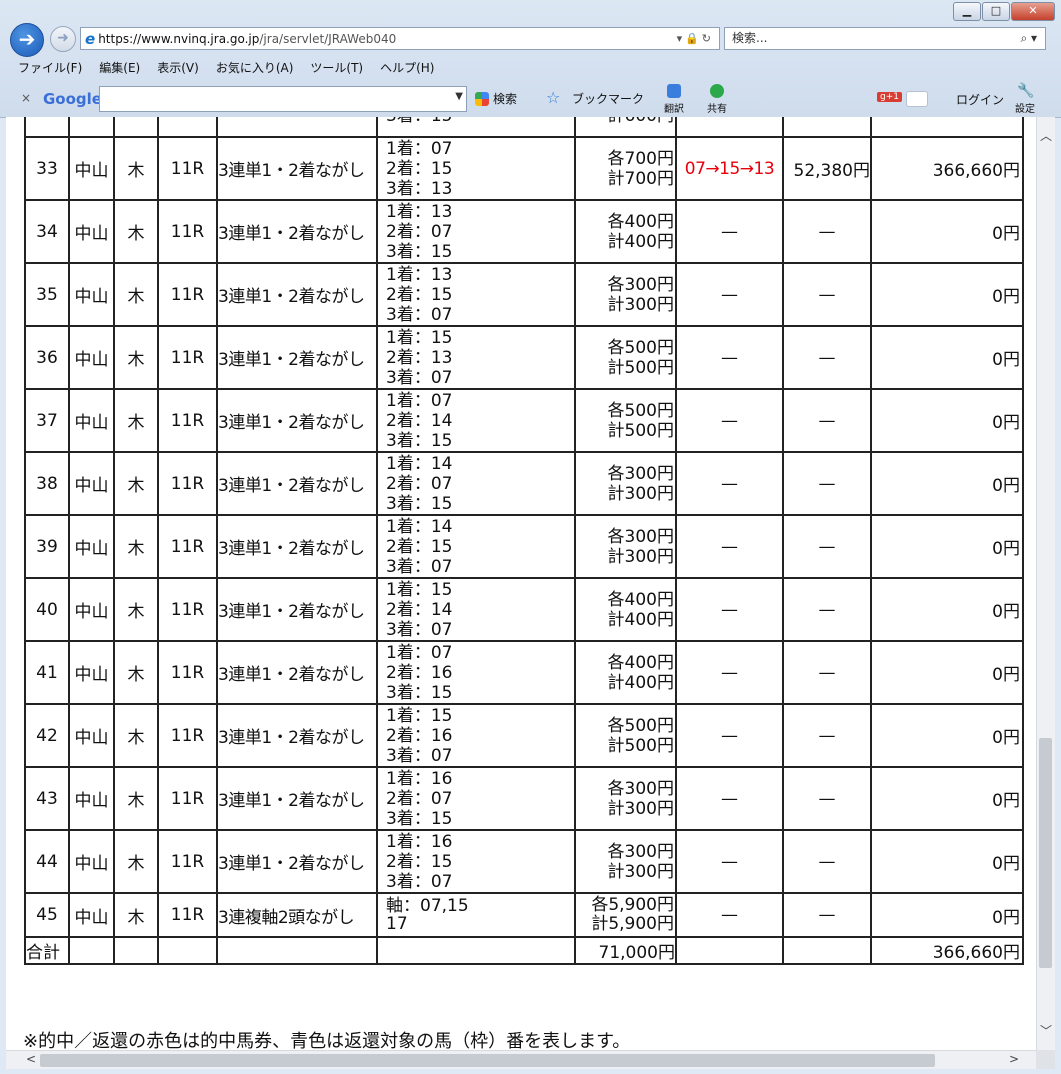 This screenshot has width=1061, height=1074. What do you see at coordinates (1014, 1059) in the screenshot?
I see `scroll-right-icon: >` at bounding box center [1014, 1059].